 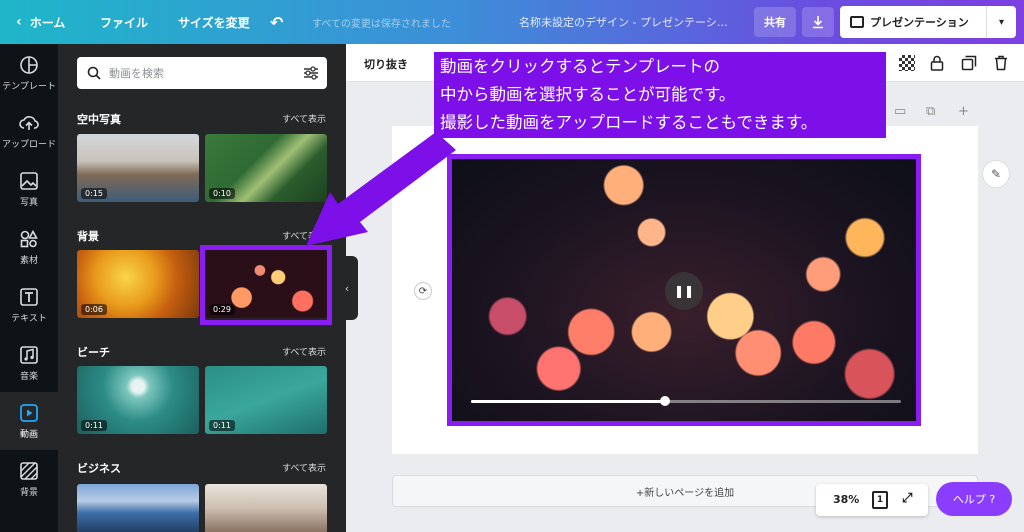 I want to click on chevron-down-icon: ▾, so click(x=1001, y=22).